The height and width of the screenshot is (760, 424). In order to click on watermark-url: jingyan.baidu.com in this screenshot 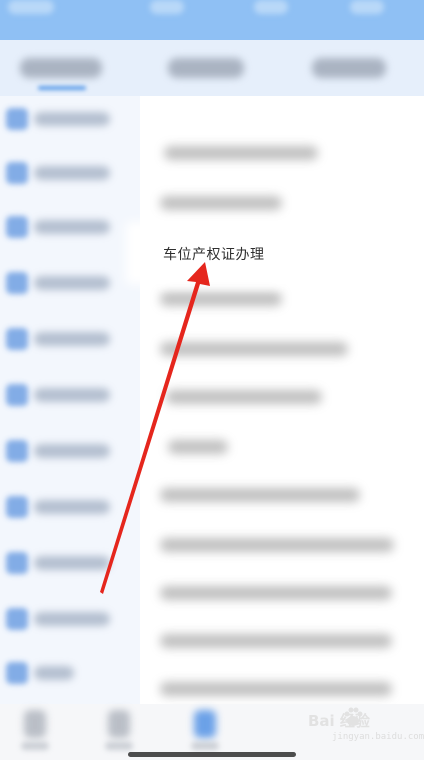, I will do `click(378, 737)`.